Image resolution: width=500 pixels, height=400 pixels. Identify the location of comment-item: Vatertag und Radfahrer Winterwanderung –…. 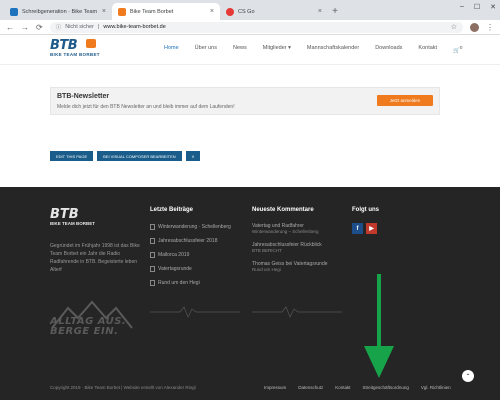
(297, 228).